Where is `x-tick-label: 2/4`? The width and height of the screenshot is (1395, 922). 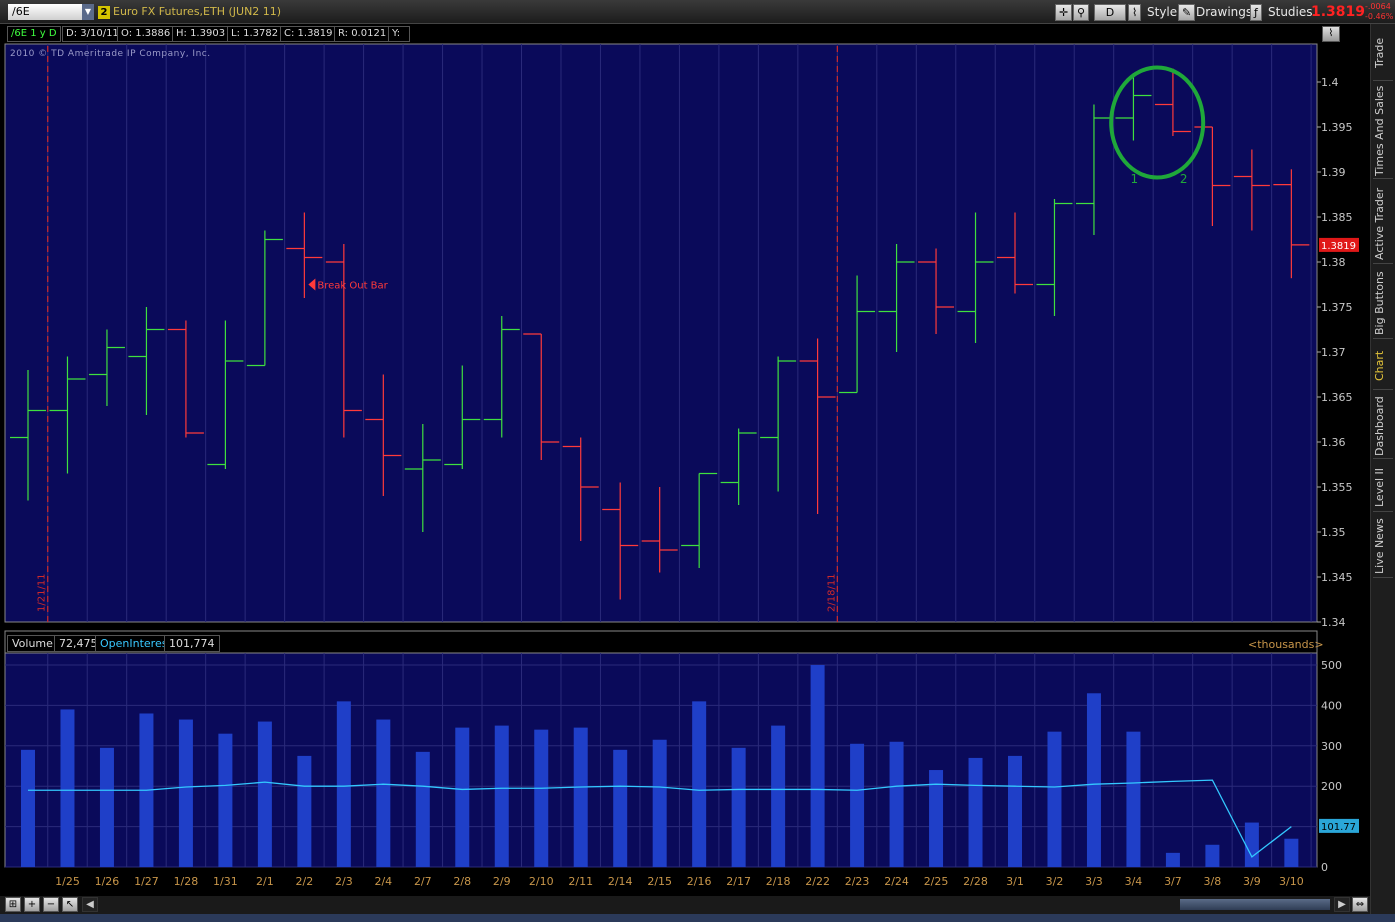 x-tick-label: 2/4 is located at coordinates (383, 881).